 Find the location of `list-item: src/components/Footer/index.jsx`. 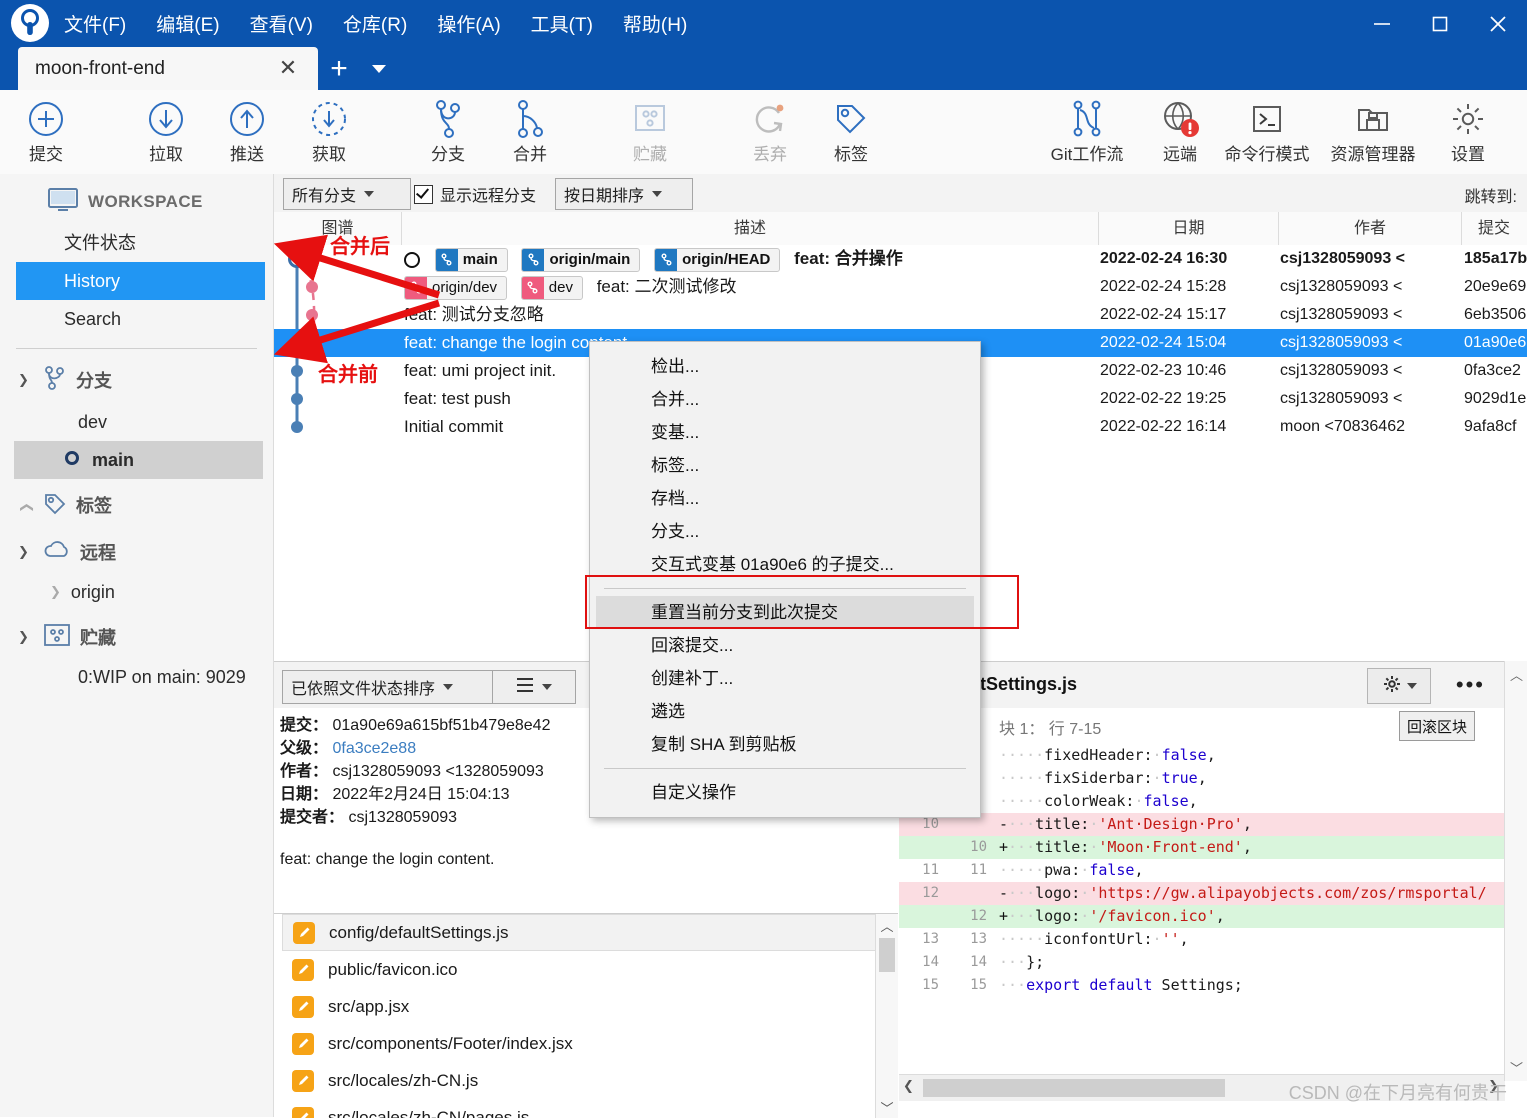

list-item: src/components/Footer/index.jsx is located at coordinates (586, 1043).